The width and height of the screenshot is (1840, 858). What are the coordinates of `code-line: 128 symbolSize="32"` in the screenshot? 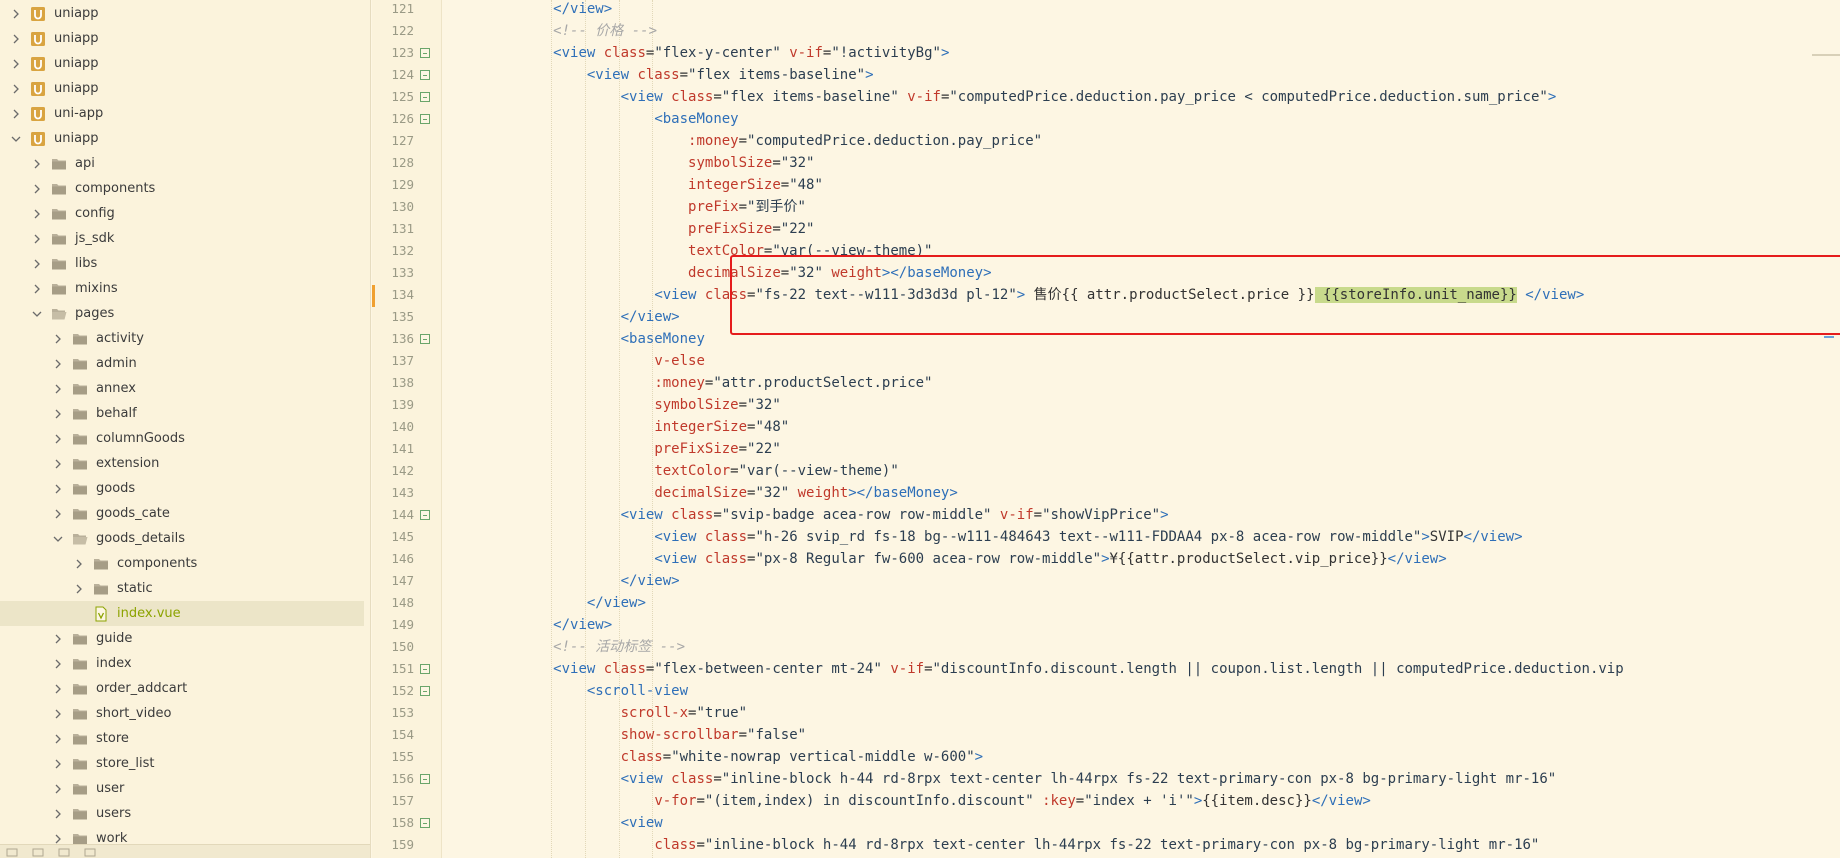 It's located at (1106, 163).